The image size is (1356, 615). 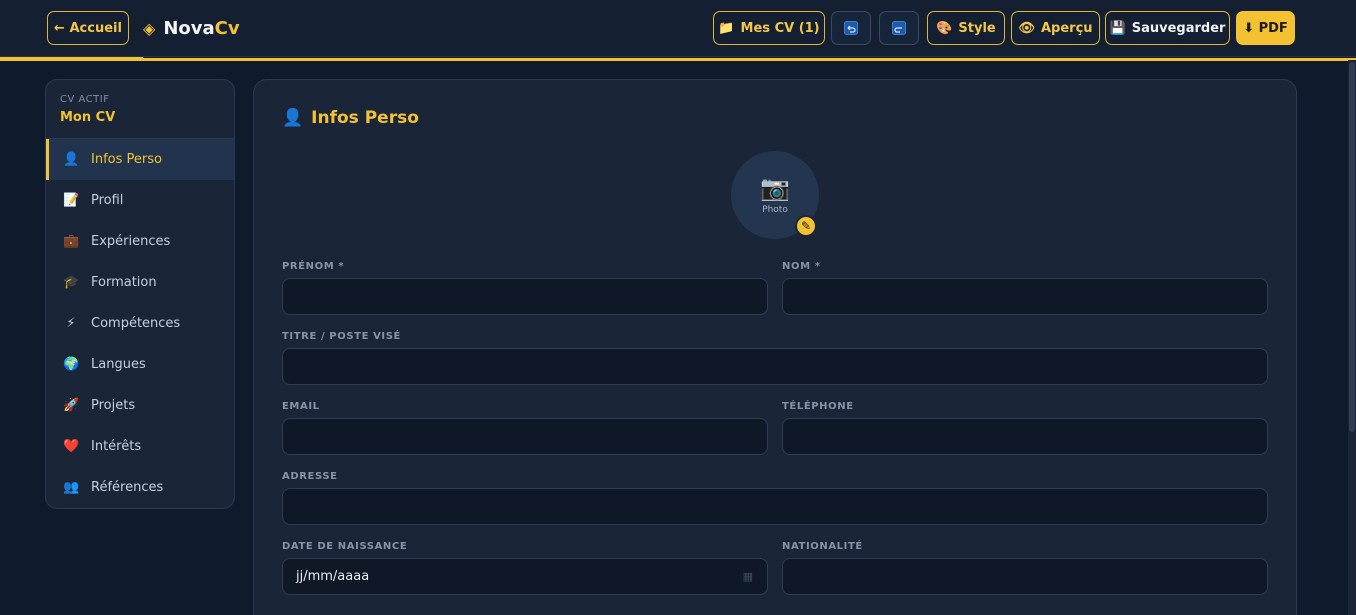 I want to click on memo-icon: 📝, so click(x=71, y=200).